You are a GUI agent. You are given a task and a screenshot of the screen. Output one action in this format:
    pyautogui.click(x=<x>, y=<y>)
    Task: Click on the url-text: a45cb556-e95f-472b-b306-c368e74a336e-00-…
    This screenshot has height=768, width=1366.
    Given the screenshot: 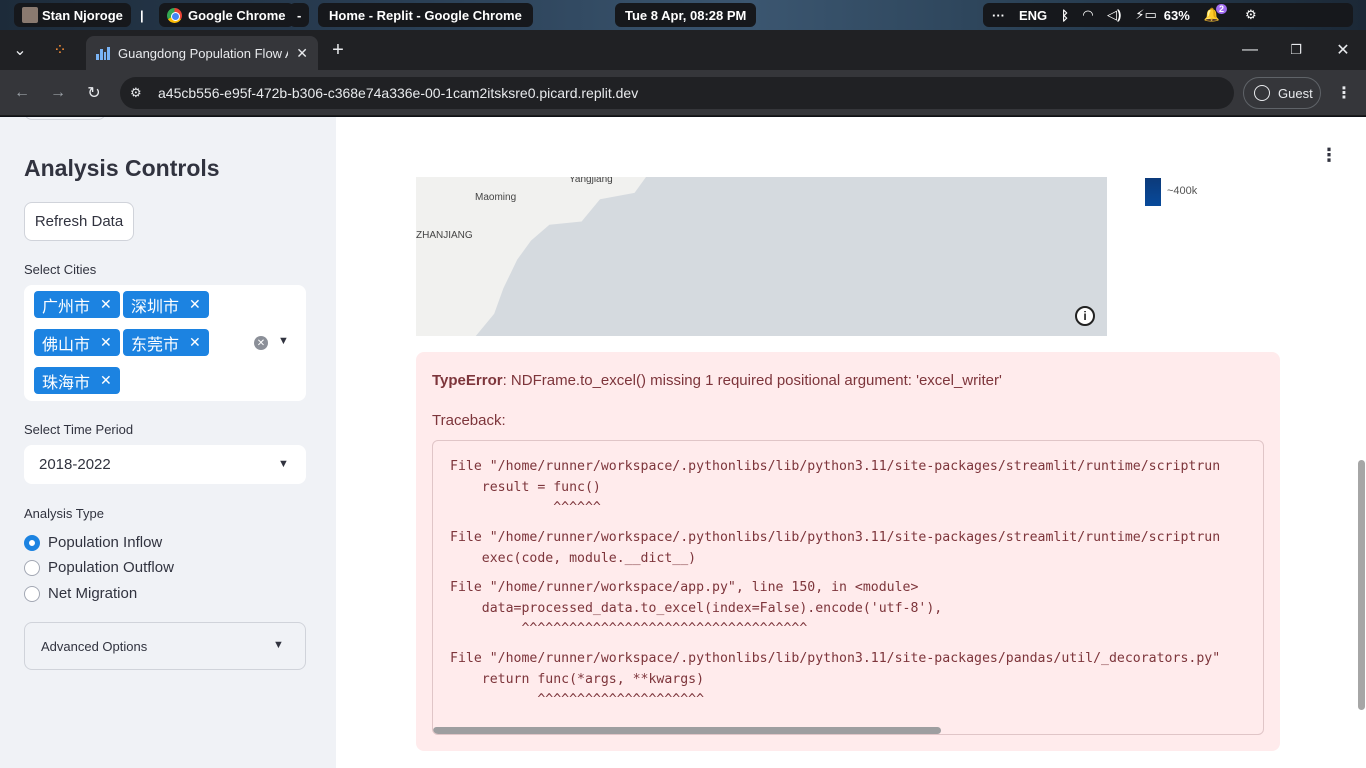 What is the action you would take?
    pyautogui.click(x=398, y=93)
    